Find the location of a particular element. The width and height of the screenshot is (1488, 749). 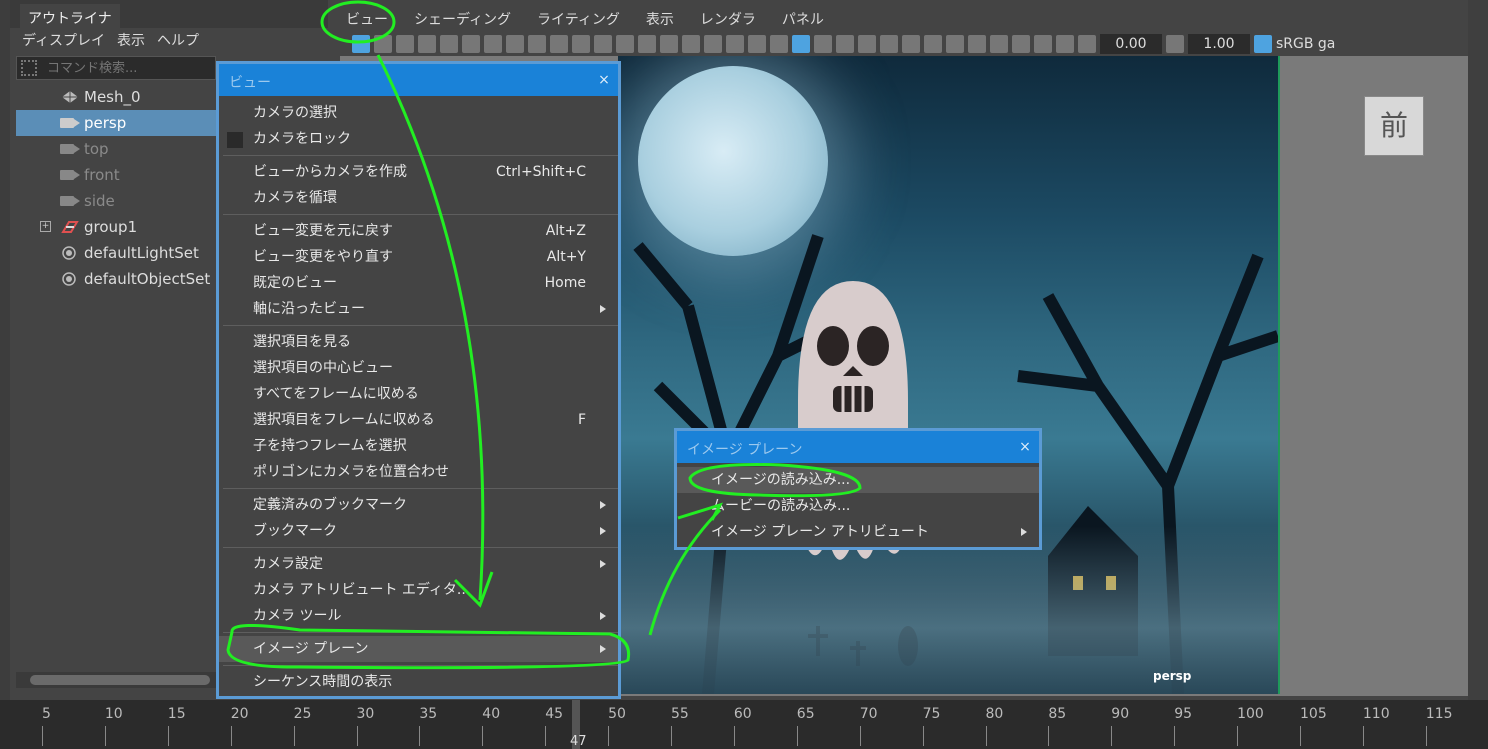

film-icon is located at coordinates (647, 44).